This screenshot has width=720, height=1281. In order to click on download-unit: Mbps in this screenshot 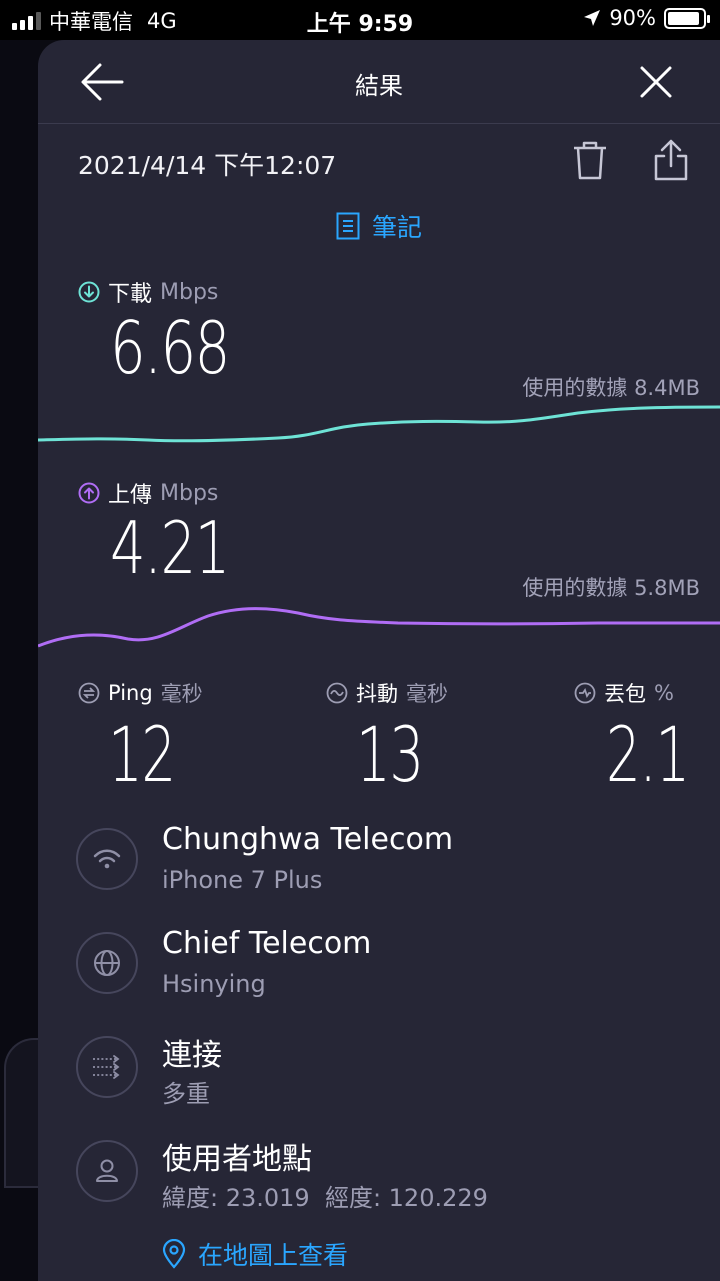, I will do `click(189, 292)`.